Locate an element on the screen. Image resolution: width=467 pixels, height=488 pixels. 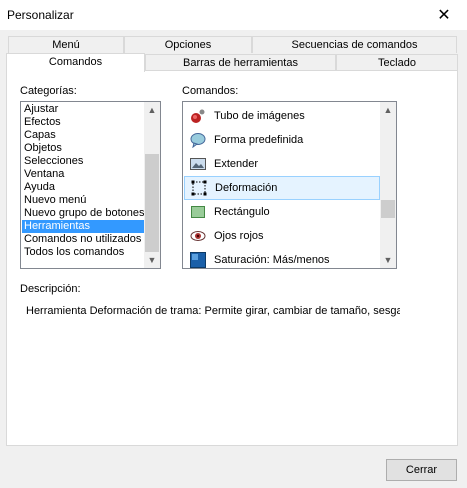
command-item: Ojos rojos is located at coordinates (282, 236).